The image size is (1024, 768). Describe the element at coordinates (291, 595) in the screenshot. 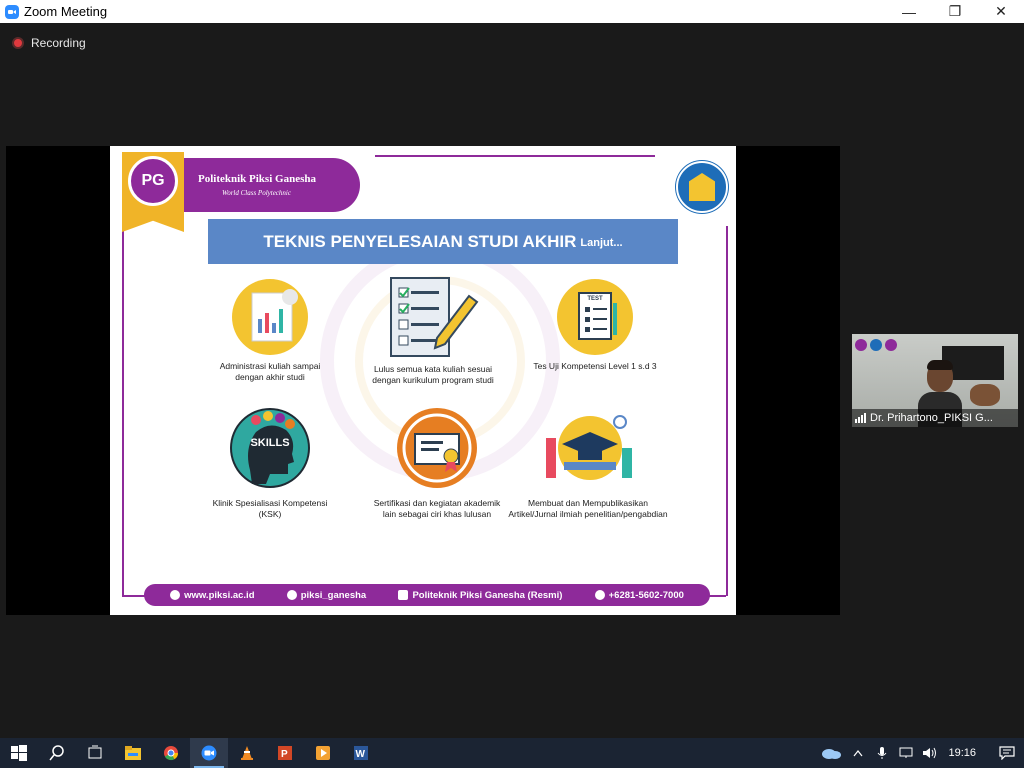

I see `instagram-icon` at that location.